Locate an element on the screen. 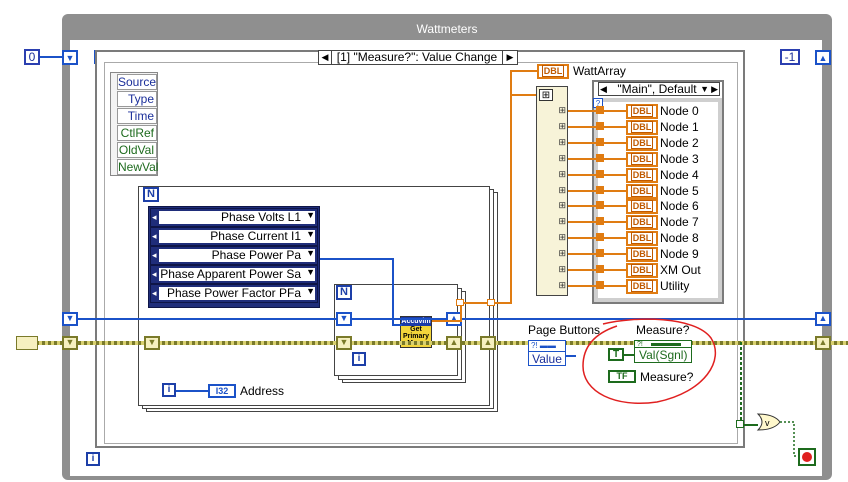 The height and width of the screenshot is (482, 848). property-phase-current: ◂ Phase Current I1 ▼ is located at coordinates (234, 236).